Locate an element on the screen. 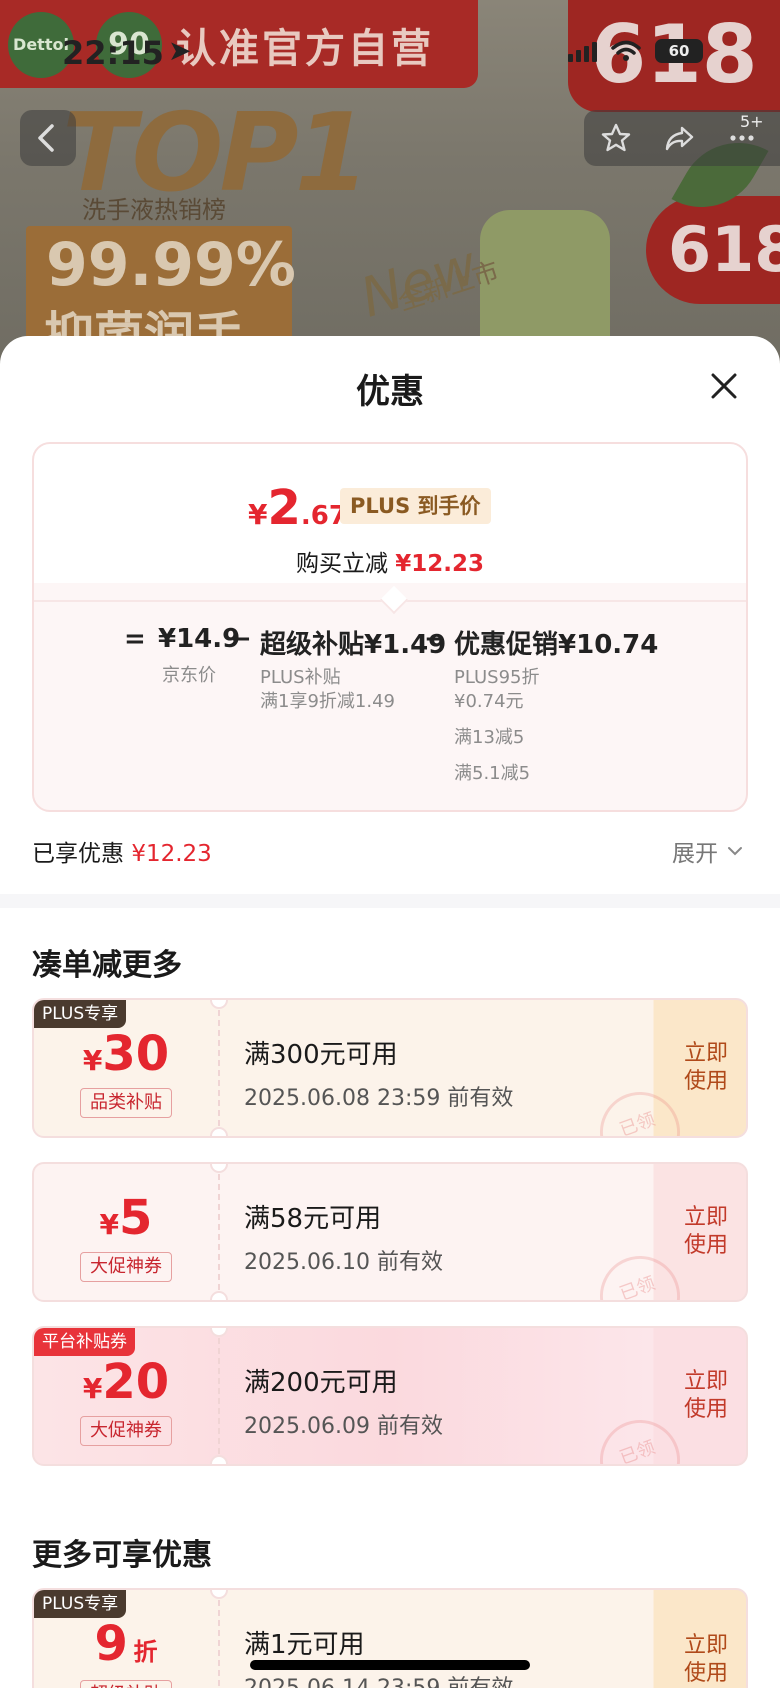 This screenshot has width=780, height=1688. enjoyed-discount: 已享优惠 ¥12.23 is located at coordinates (122, 851).